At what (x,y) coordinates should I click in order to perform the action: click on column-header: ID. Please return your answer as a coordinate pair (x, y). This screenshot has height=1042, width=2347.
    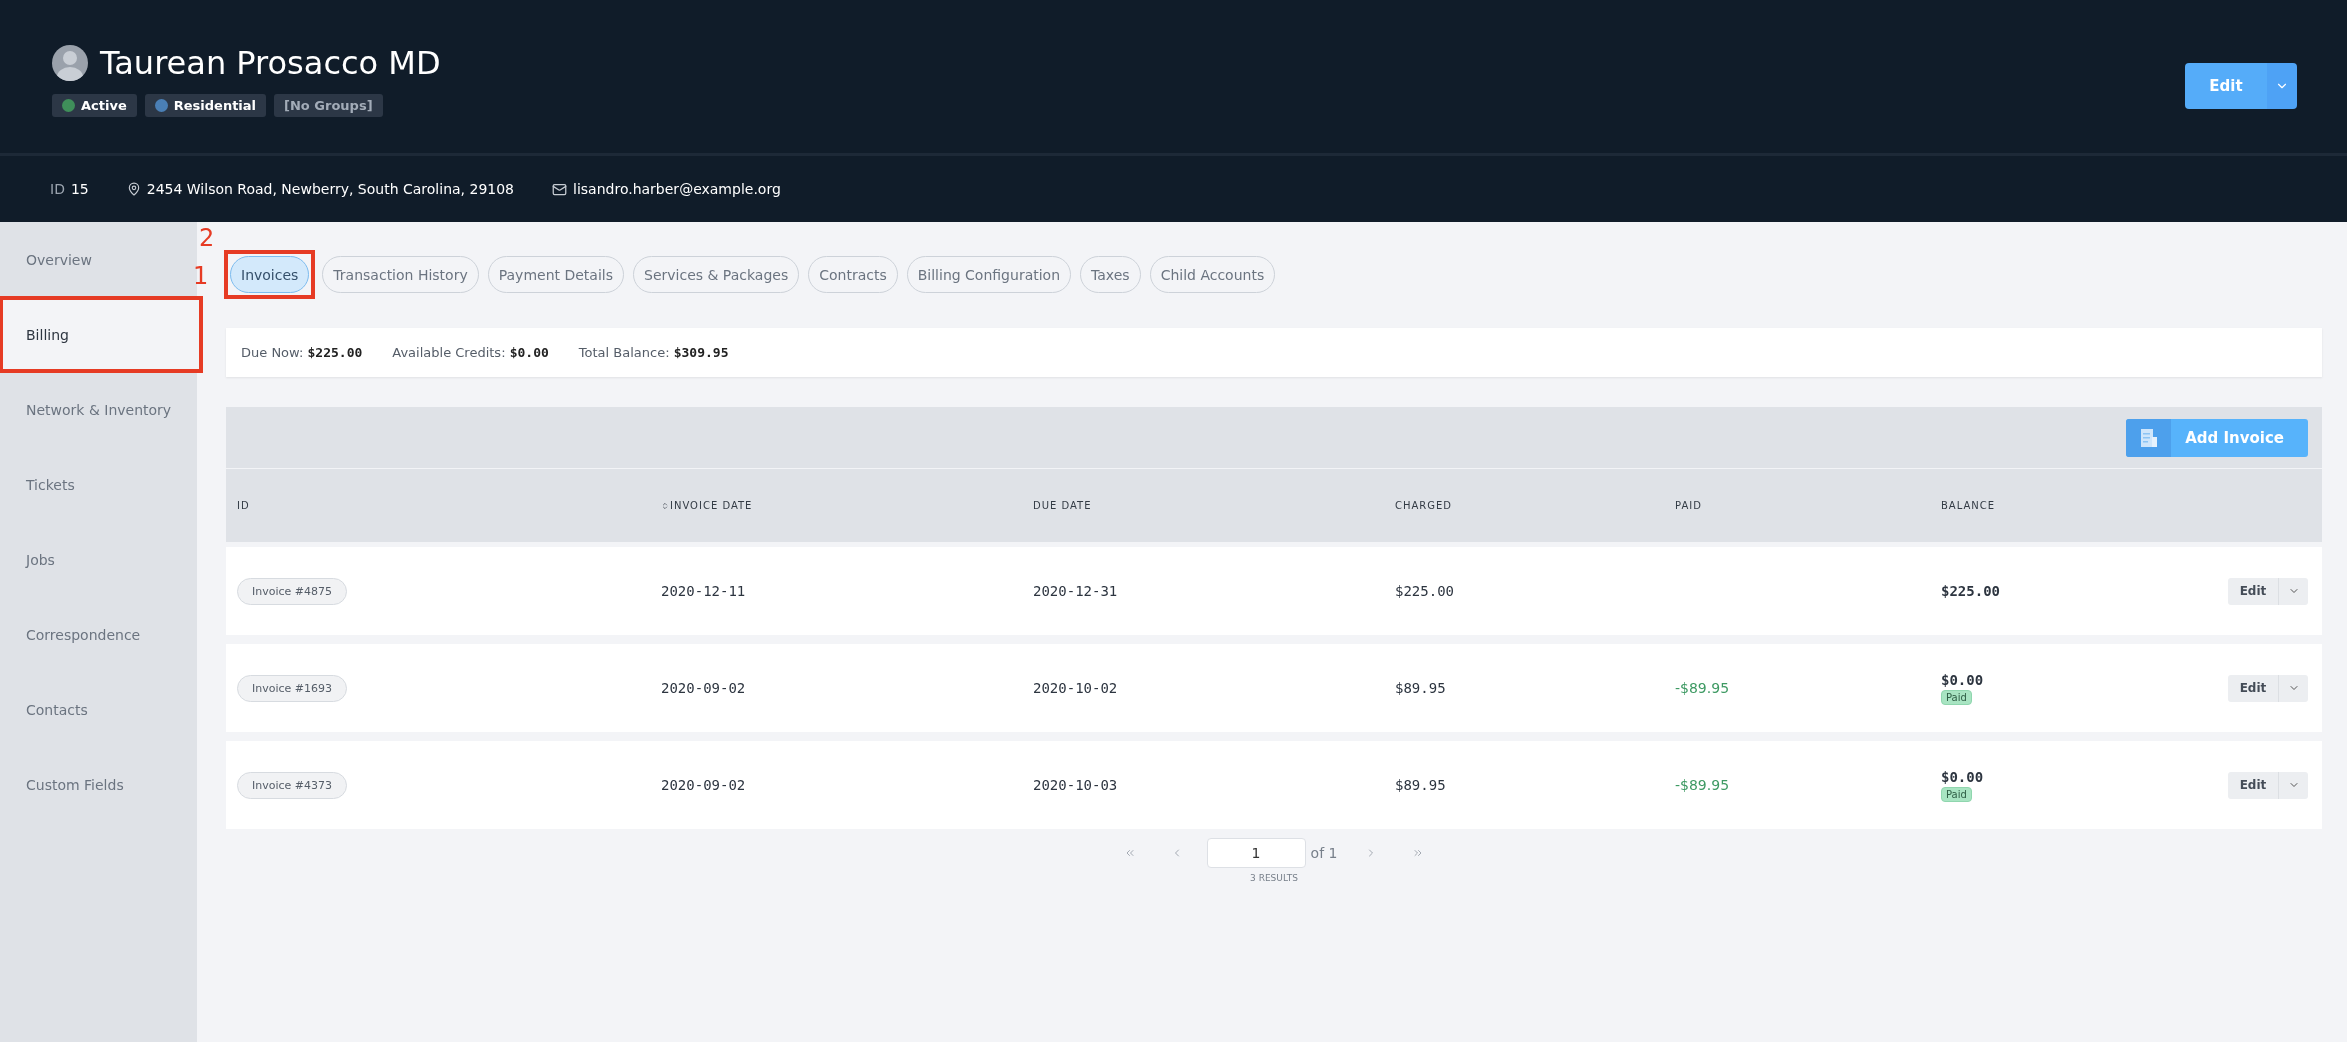
    Looking at the image, I should click on (244, 505).